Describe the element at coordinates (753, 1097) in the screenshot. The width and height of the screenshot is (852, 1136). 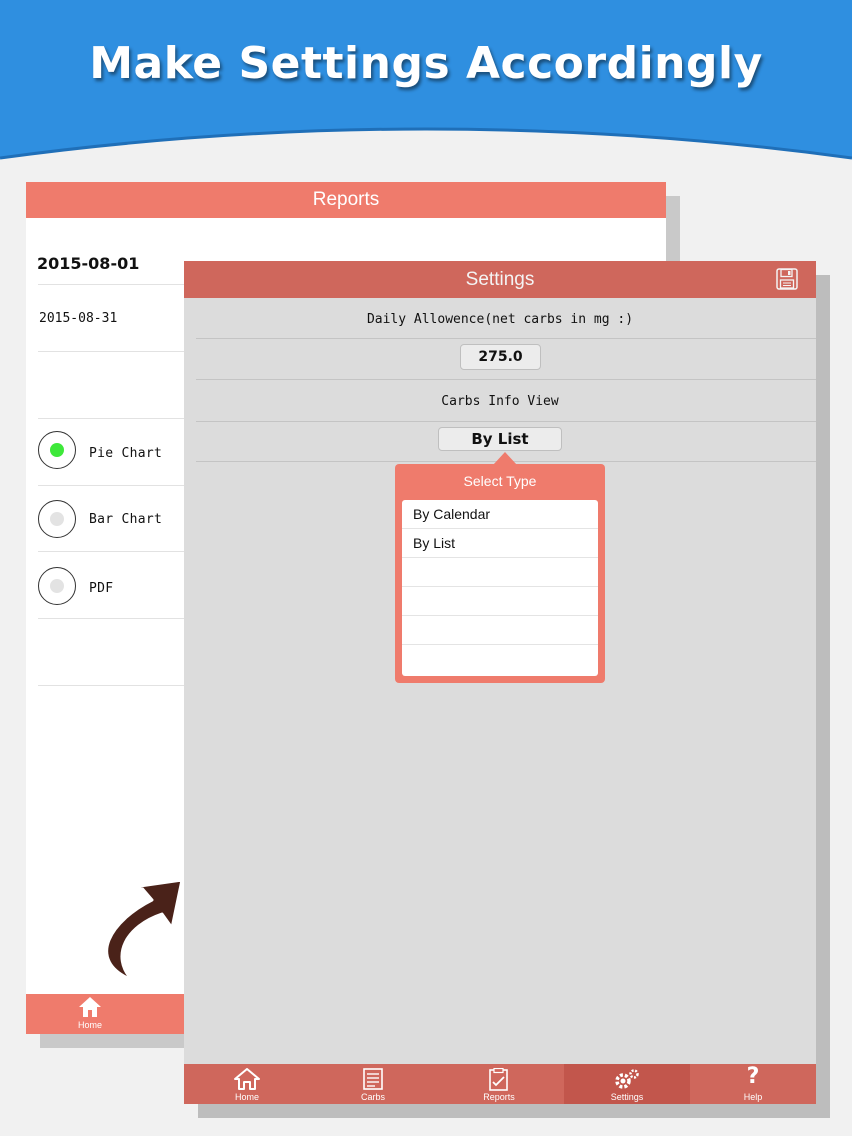
I see `tab-help-label: Help` at that location.